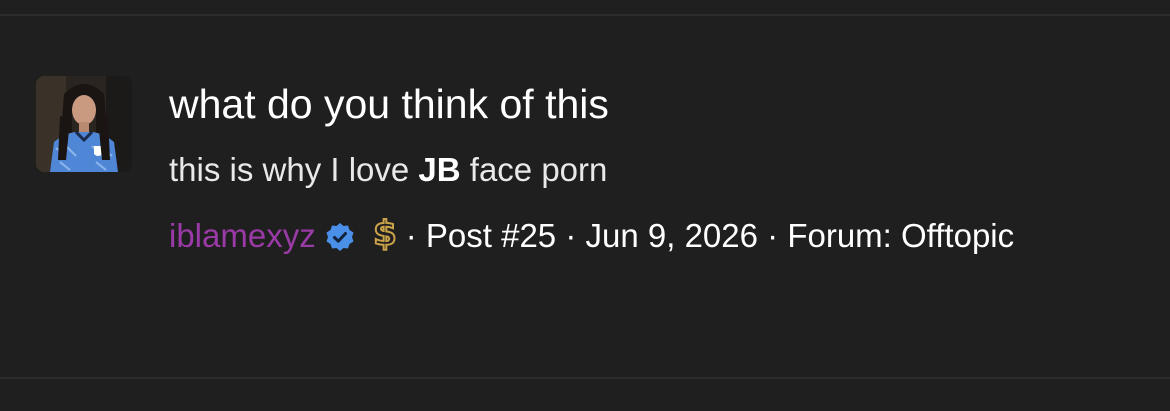 This screenshot has width=1170, height=411. What do you see at coordinates (294, 169) in the screenshot?
I see `snippet-text-before: this is why I love` at bounding box center [294, 169].